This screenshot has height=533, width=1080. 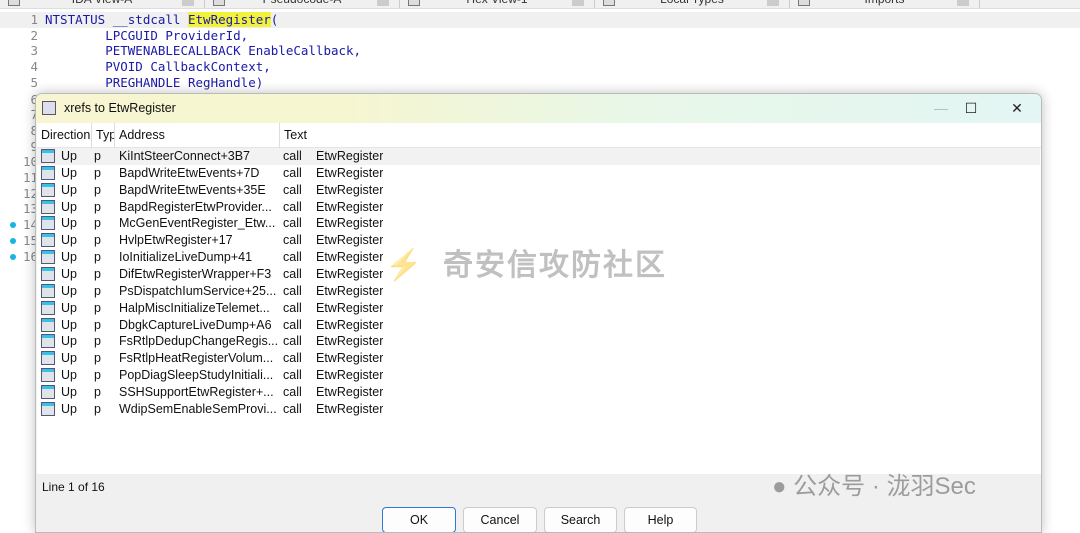 What do you see at coordinates (497, 4) in the screenshot?
I see `tab-hex-view-1: Hex View-1` at bounding box center [497, 4].